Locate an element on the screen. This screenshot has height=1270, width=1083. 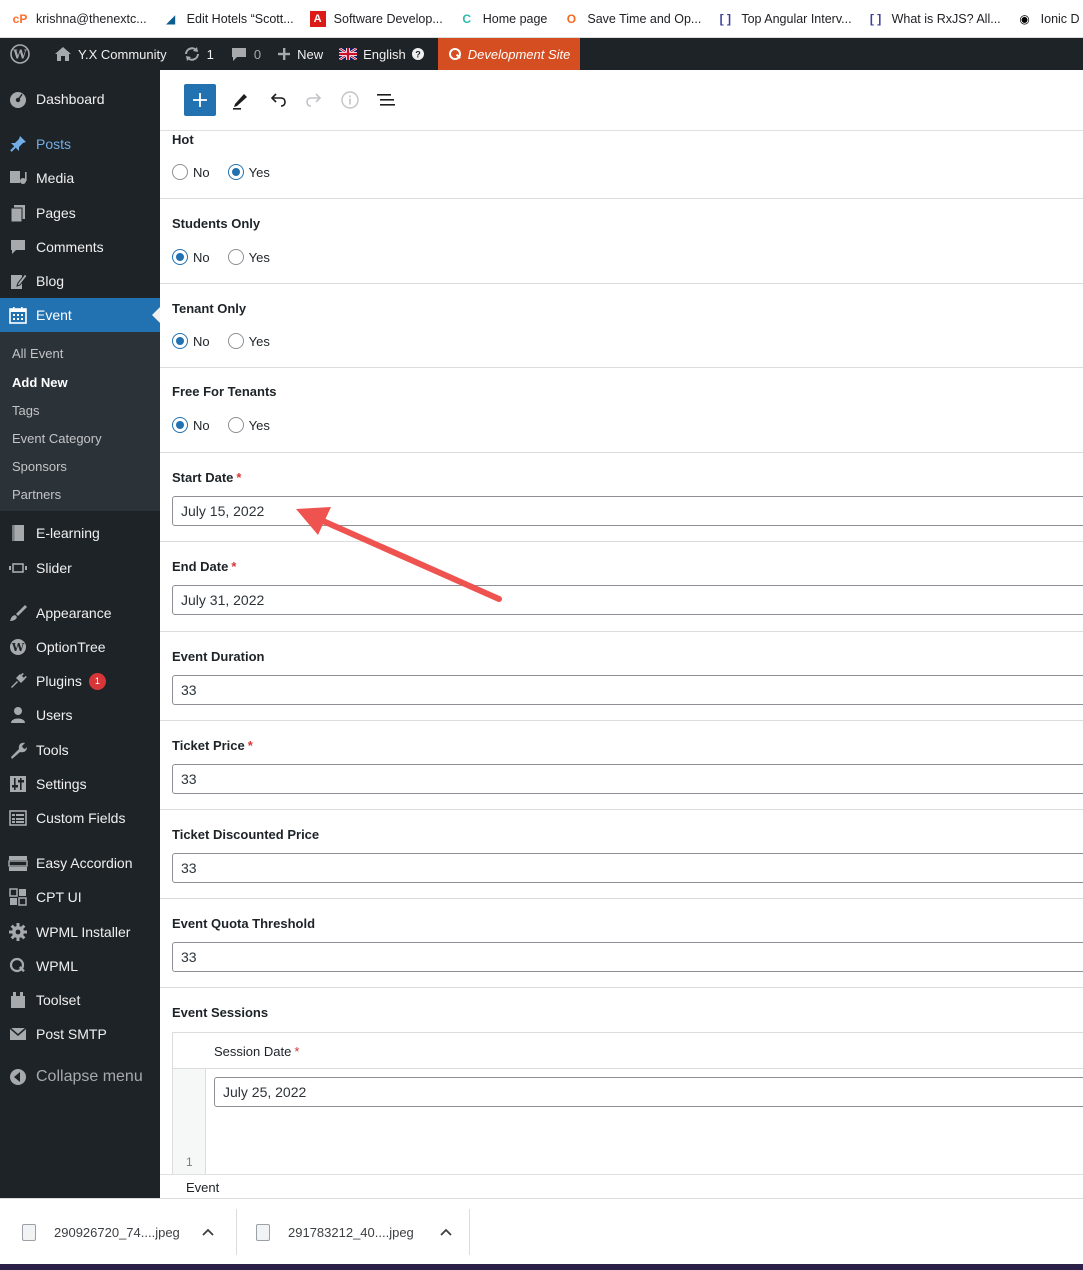
language-switcher: English ? is located at coordinates (382, 54).